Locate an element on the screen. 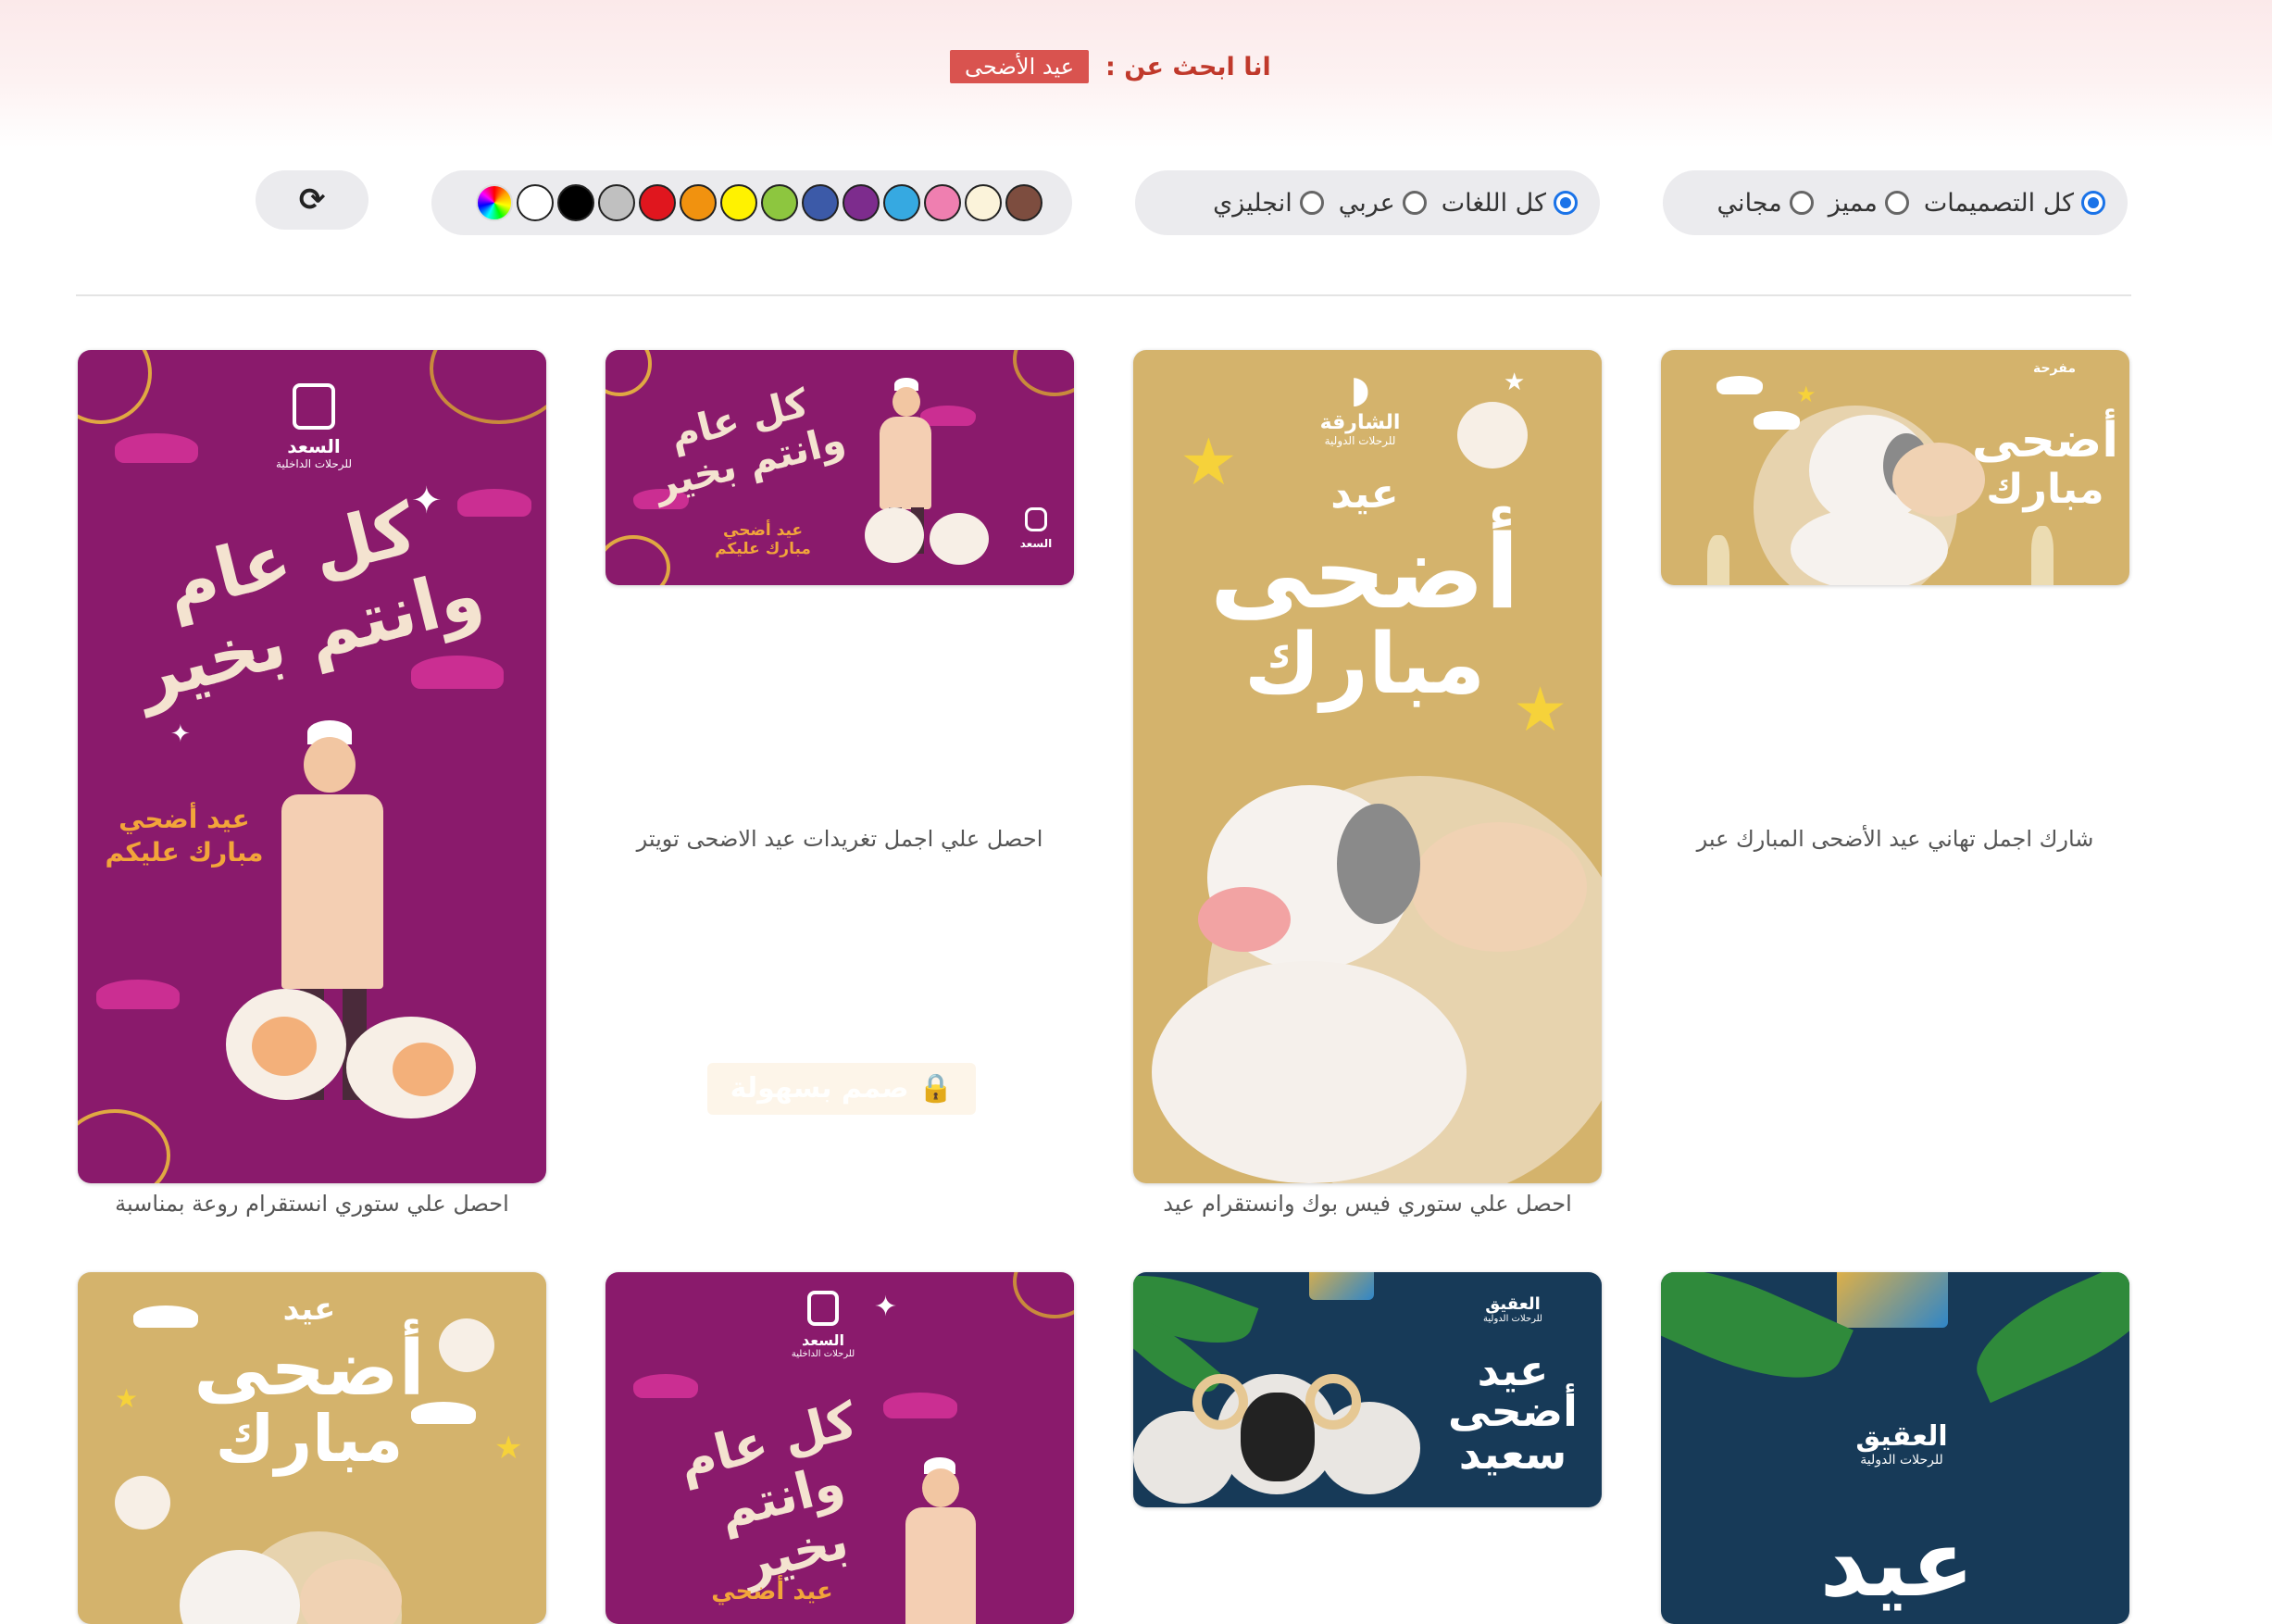  card-caption: احصل علي ستوري فيس بوك وانستقرام عيد is located at coordinates (1368, 1204).